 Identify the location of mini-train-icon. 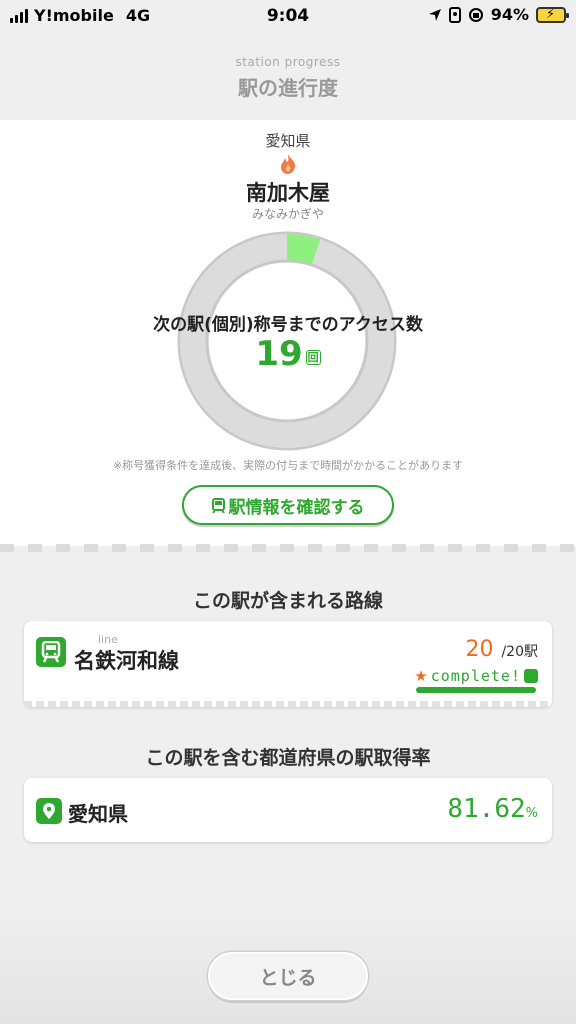
(531, 676).